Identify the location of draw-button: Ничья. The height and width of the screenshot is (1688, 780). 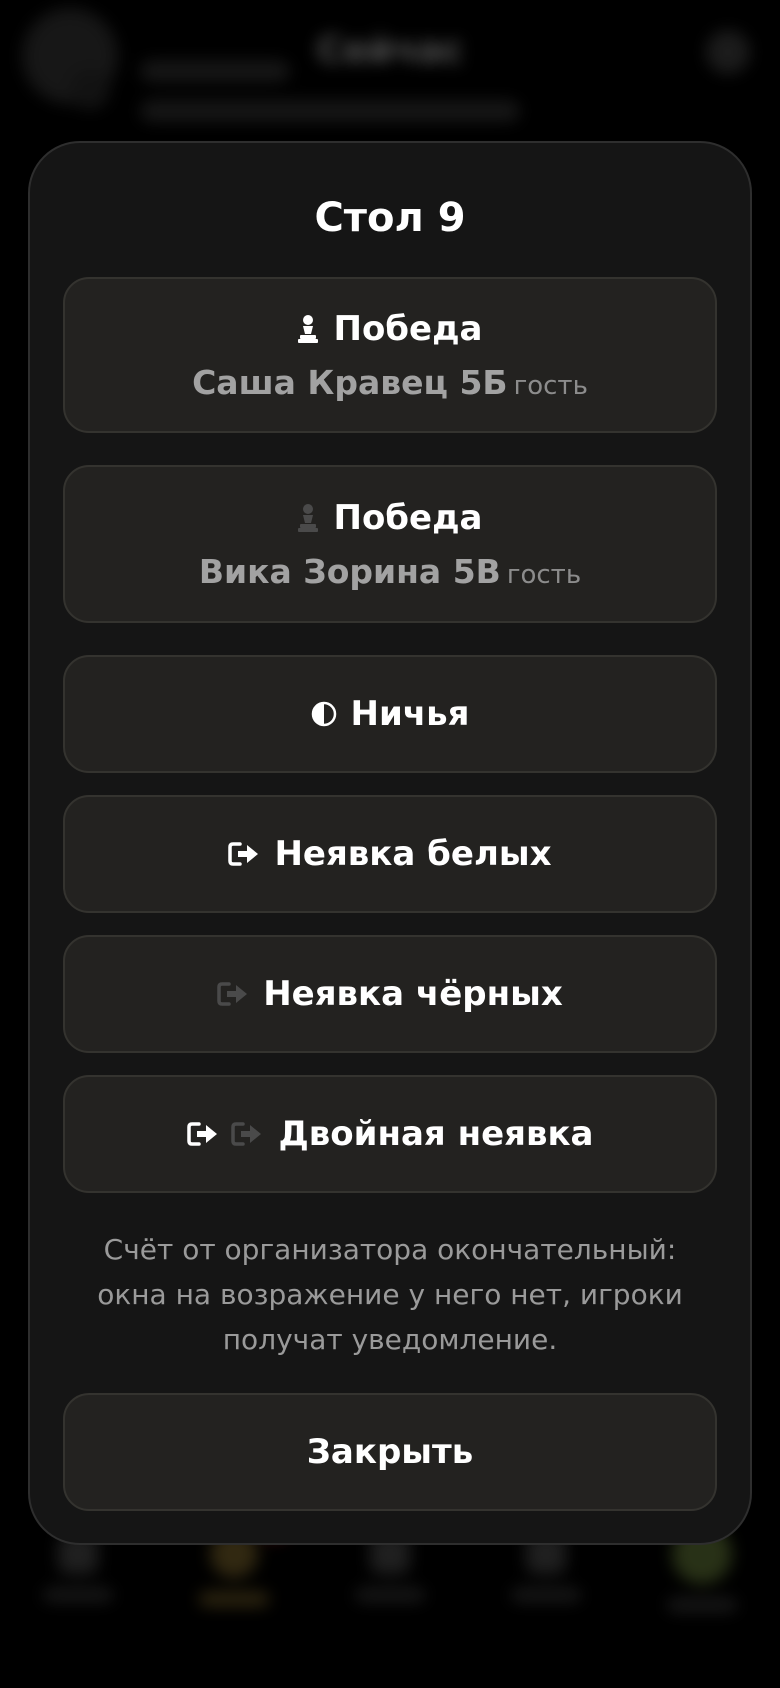
(390, 714).